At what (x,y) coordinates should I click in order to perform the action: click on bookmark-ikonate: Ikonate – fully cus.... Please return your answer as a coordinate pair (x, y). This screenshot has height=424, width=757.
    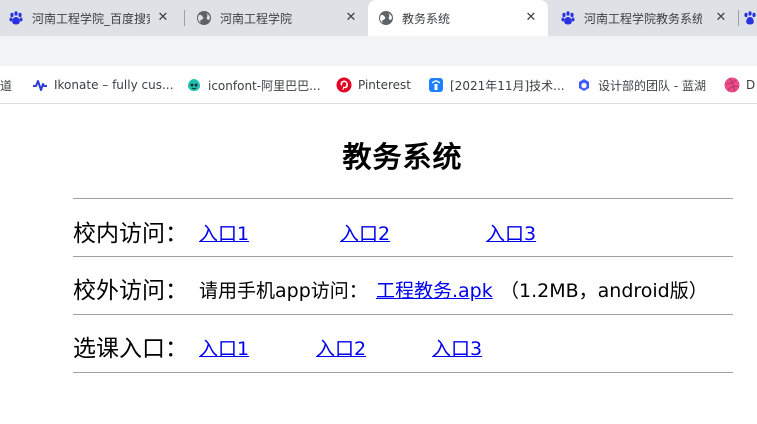
    Looking at the image, I should click on (102, 85).